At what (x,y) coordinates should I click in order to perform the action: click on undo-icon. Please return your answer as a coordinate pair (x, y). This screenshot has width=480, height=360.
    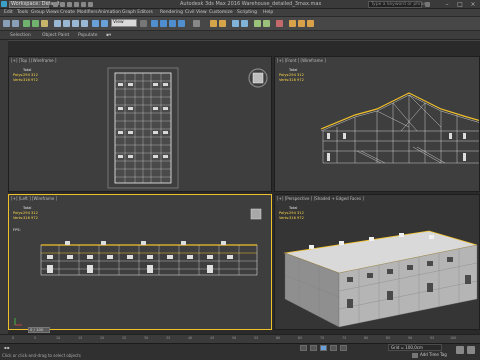
    Looking at the image, I should click on (76, 4).